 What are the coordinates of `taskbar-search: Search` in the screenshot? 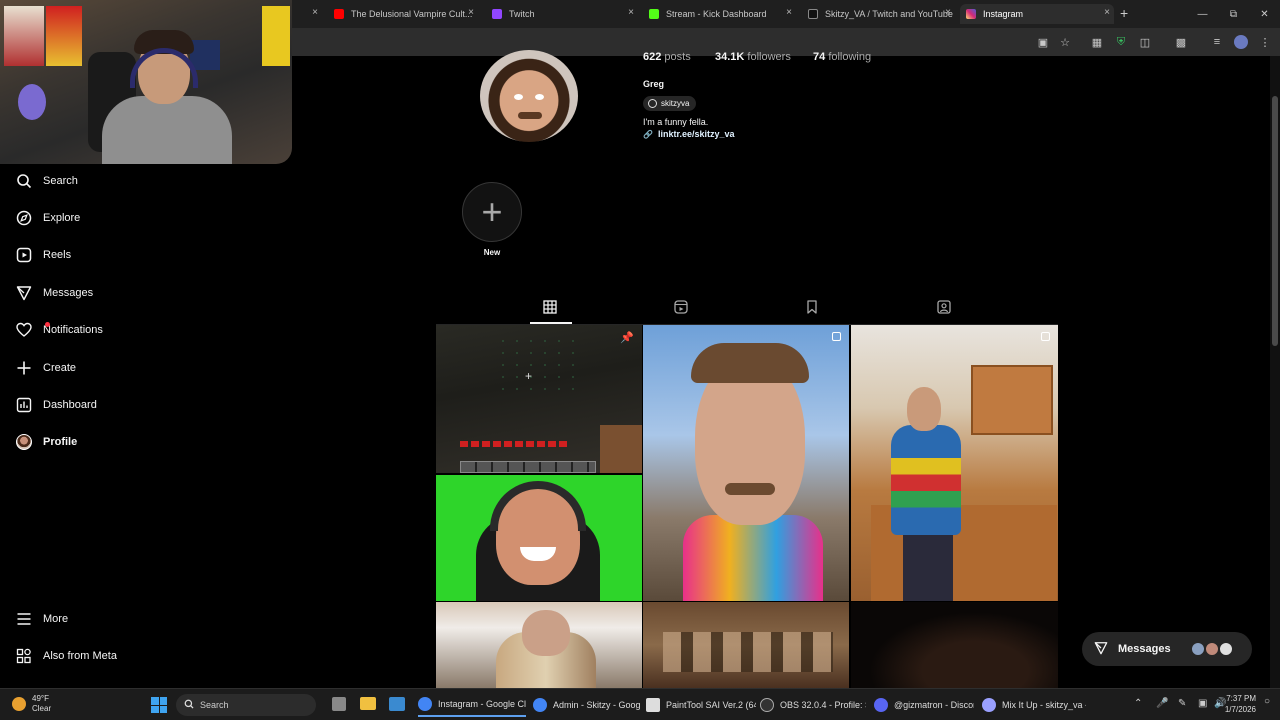 It's located at (246, 705).